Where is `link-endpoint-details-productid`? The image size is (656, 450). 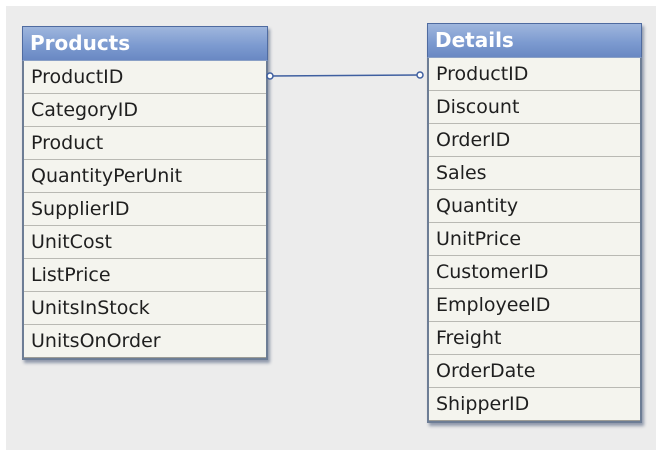 link-endpoint-details-productid is located at coordinates (420, 75).